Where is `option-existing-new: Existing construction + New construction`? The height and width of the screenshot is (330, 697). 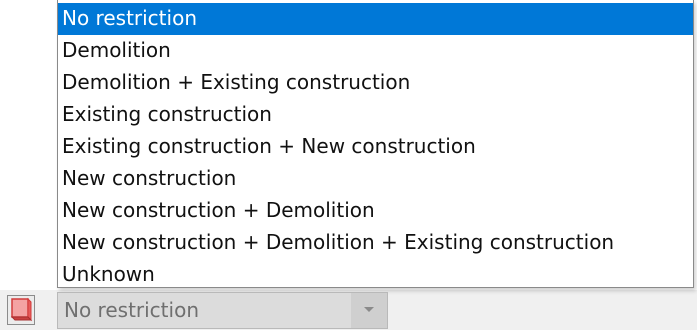
option-existing-new: Existing construction + New construction is located at coordinates (375, 147).